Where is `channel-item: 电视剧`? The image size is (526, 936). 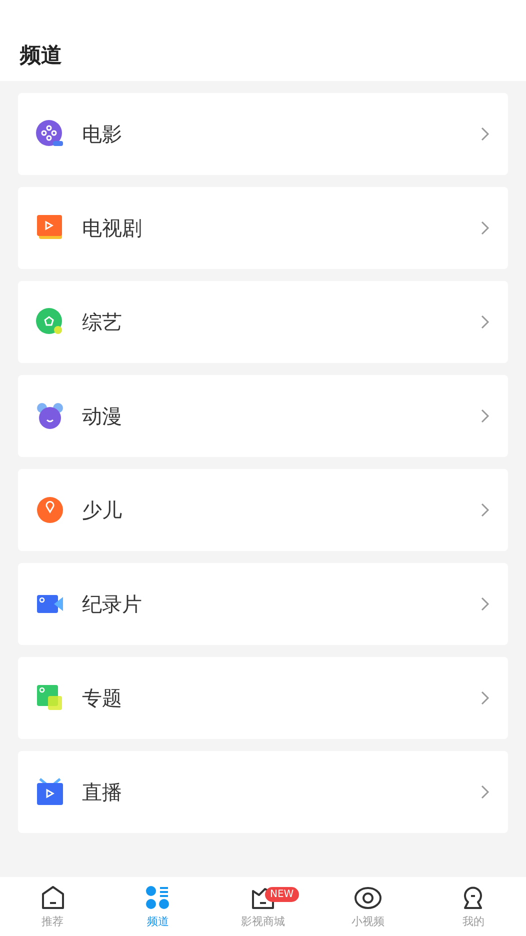
channel-item: 电视剧 is located at coordinates (263, 228).